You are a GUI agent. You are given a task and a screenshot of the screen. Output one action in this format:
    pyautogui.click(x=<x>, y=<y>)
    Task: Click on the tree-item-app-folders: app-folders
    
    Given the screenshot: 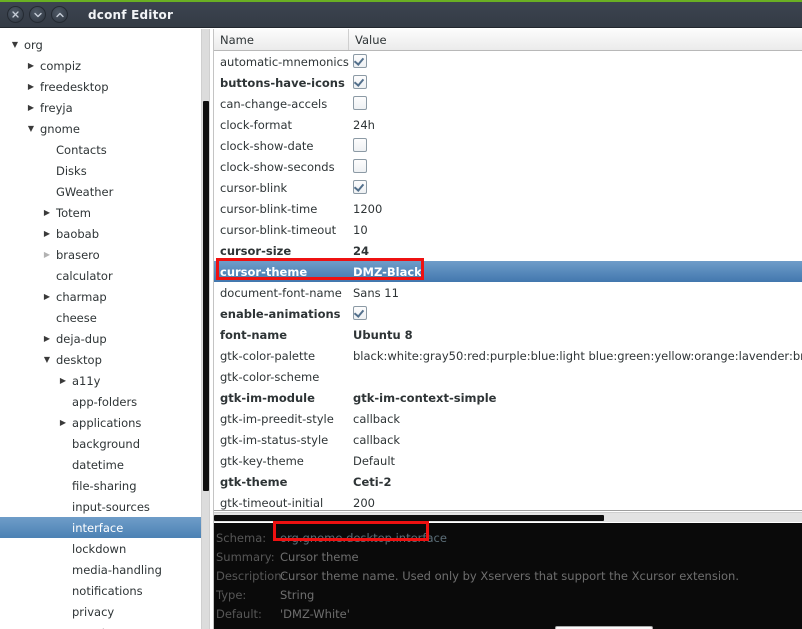 What is the action you would take?
    pyautogui.click(x=101, y=401)
    